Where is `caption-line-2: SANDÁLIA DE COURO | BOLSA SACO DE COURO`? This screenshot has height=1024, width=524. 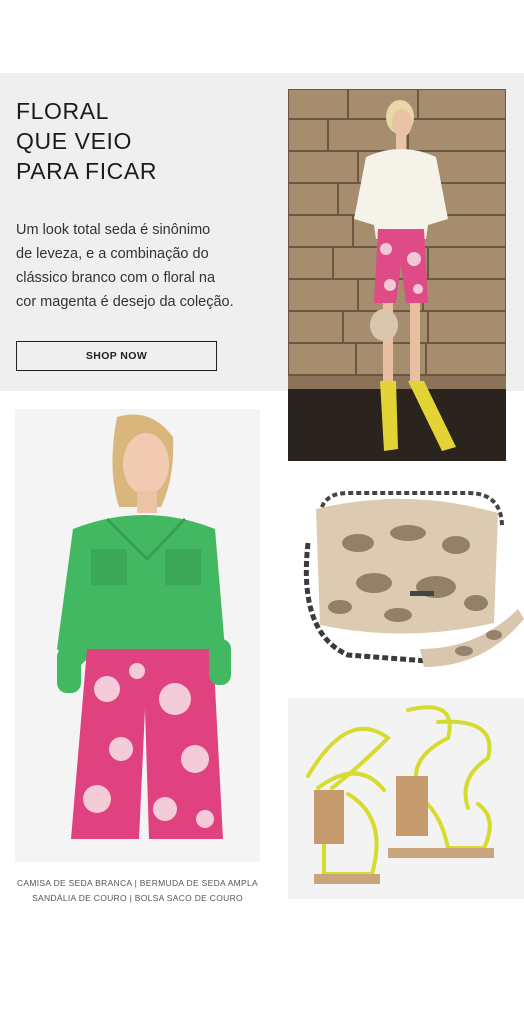 caption-line-2: SANDÁLIA DE COURO | BOLSA SACO DE COURO is located at coordinates (137, 898).